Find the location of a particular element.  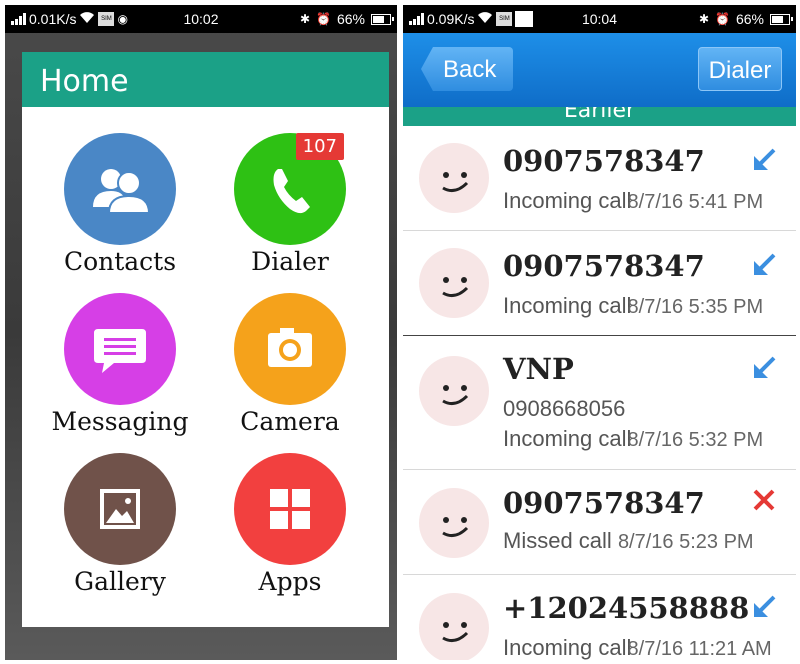

call-time: 8/7/16 5:23 PM is located at coordinates (685, 542).